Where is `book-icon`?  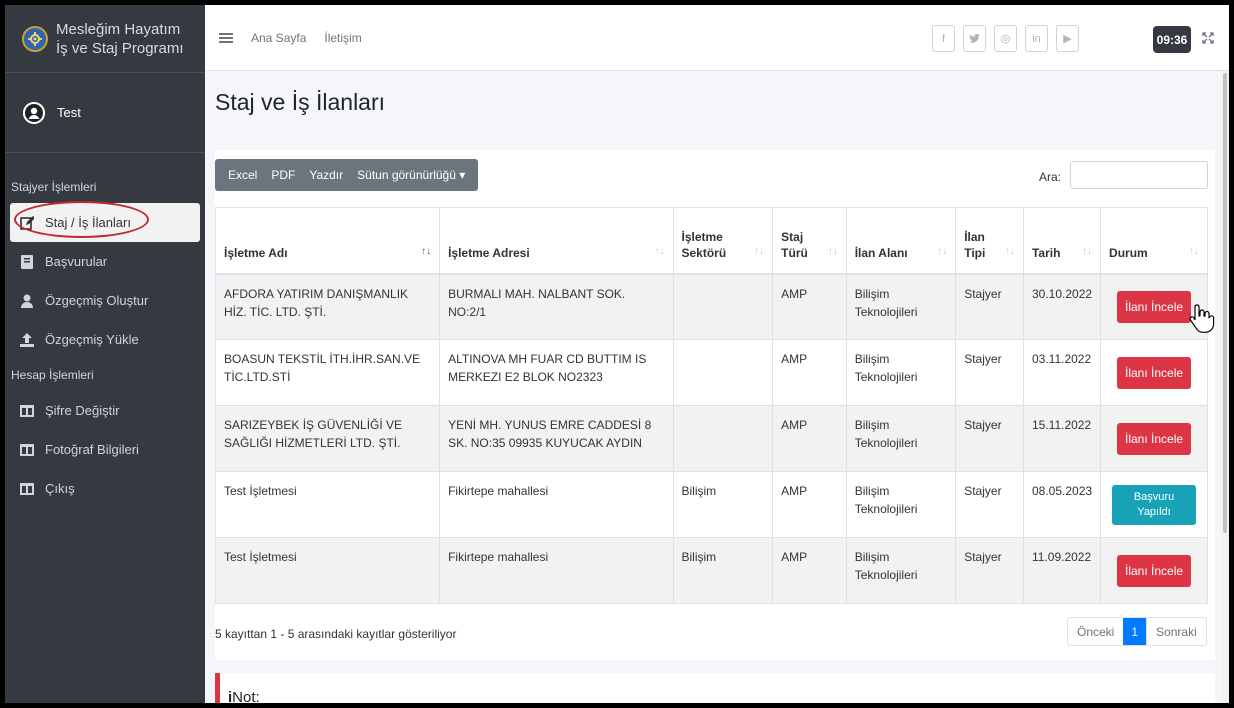
book-icon is located at coordinates (27, 261).